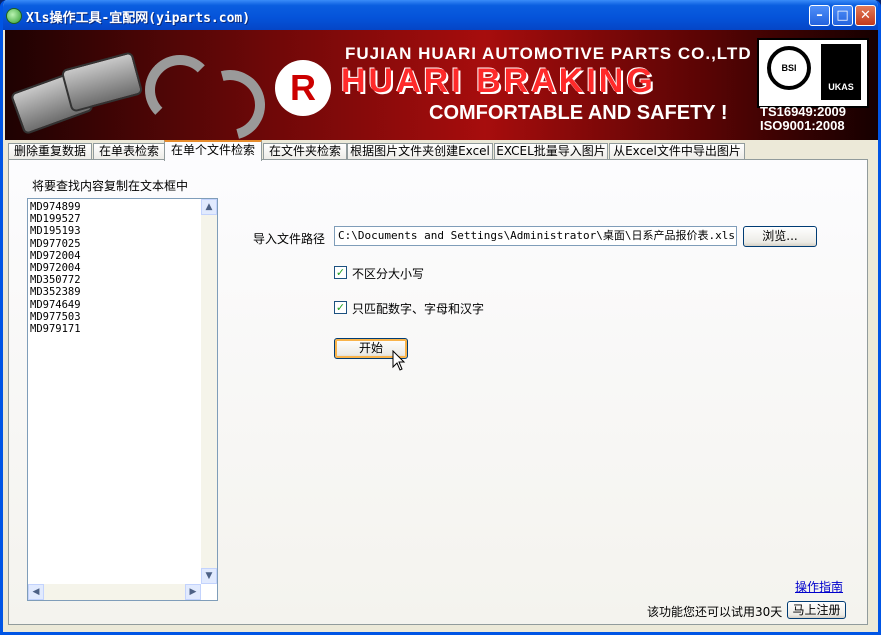  What do you see at coordinates (289, 239) in the screenshot?
I see `import-path-label: 导入文件路径` at bounding box center [289, 239].